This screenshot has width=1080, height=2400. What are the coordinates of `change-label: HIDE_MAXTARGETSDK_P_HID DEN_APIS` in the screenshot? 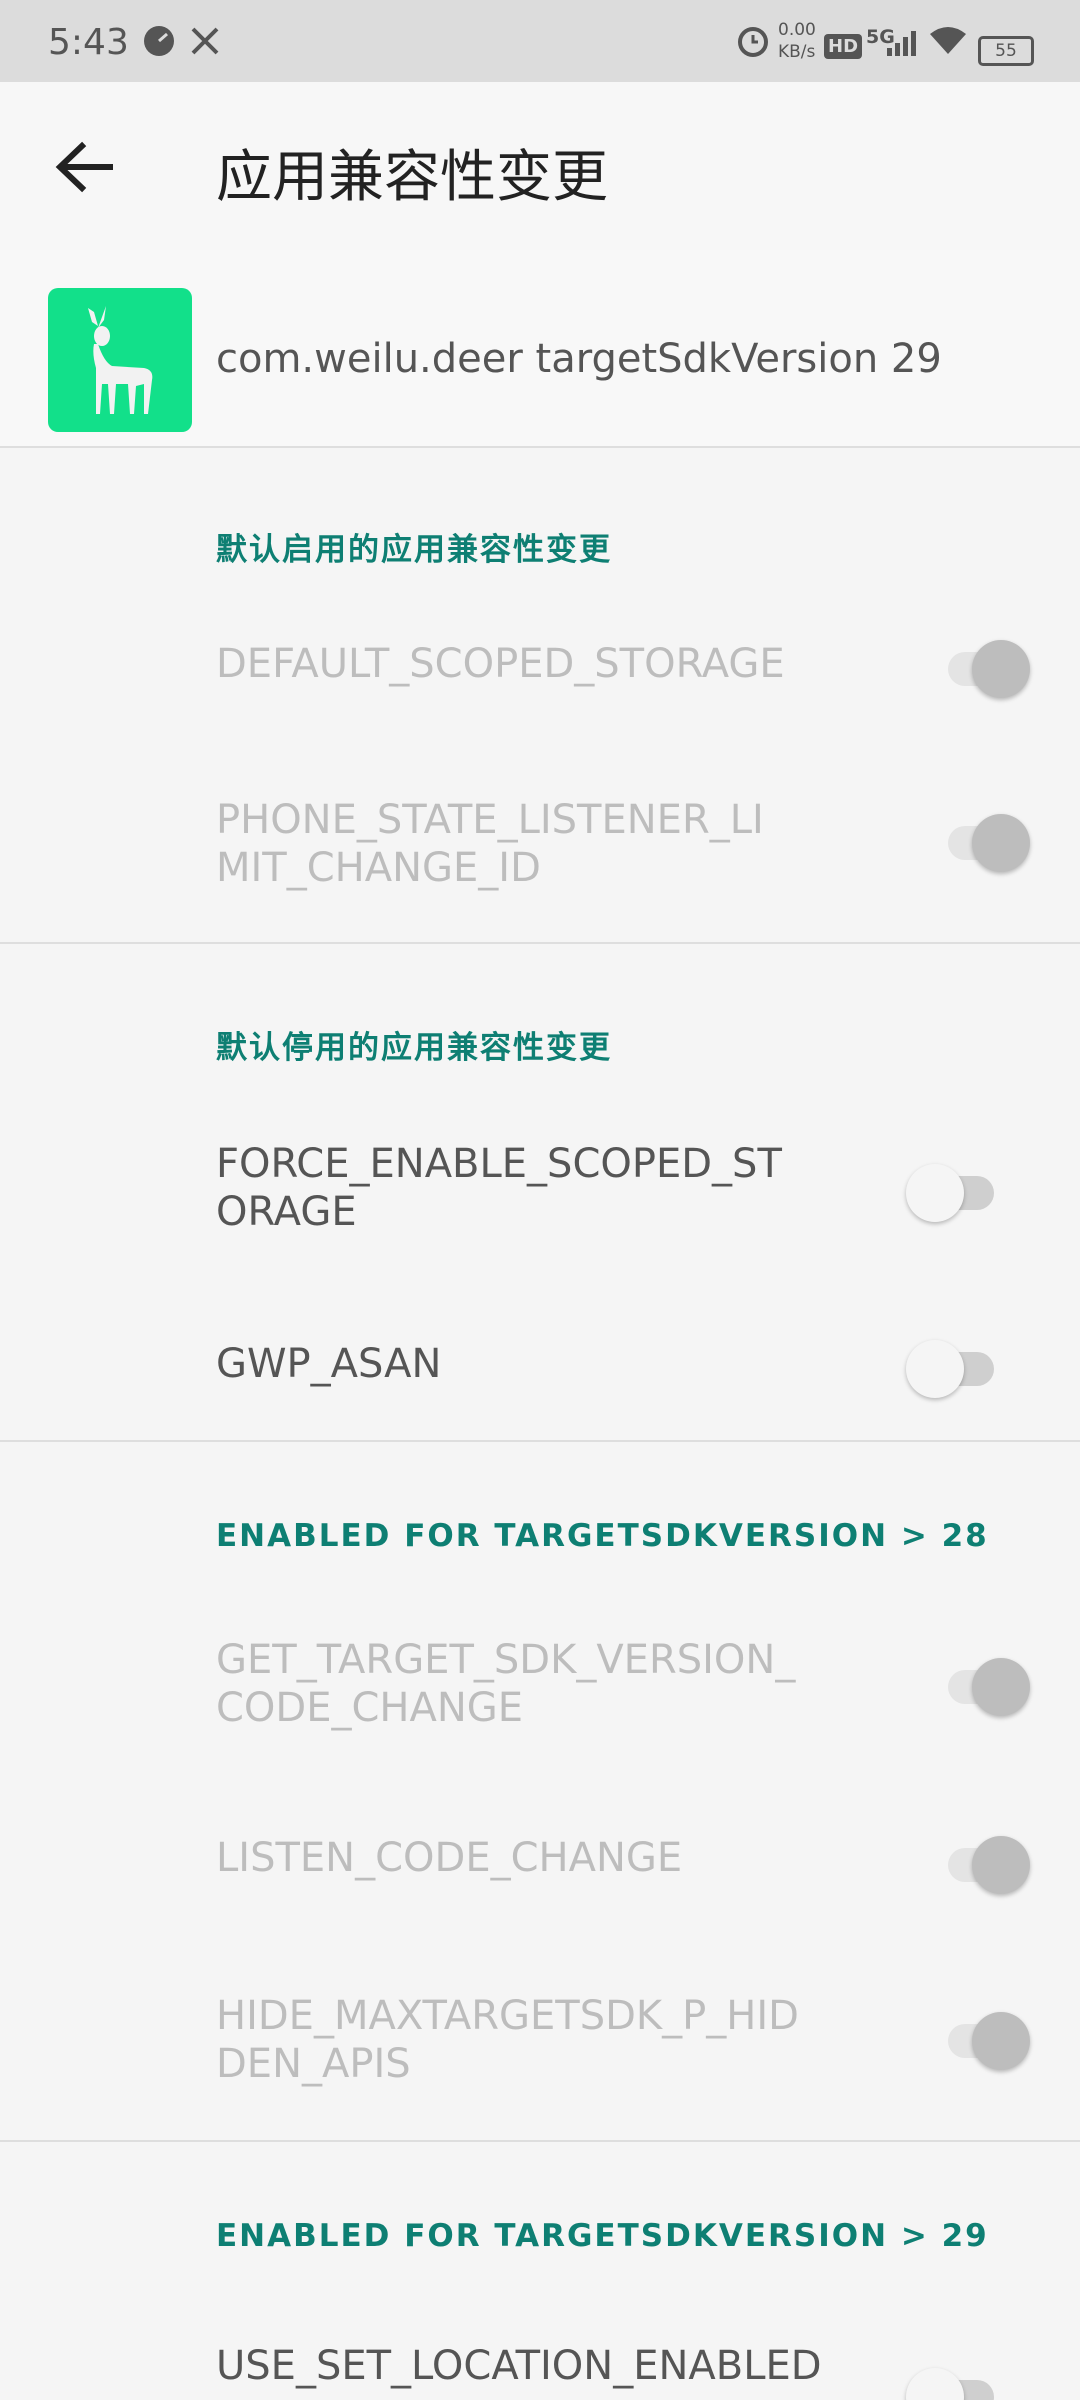 It's located at (507, 2040).